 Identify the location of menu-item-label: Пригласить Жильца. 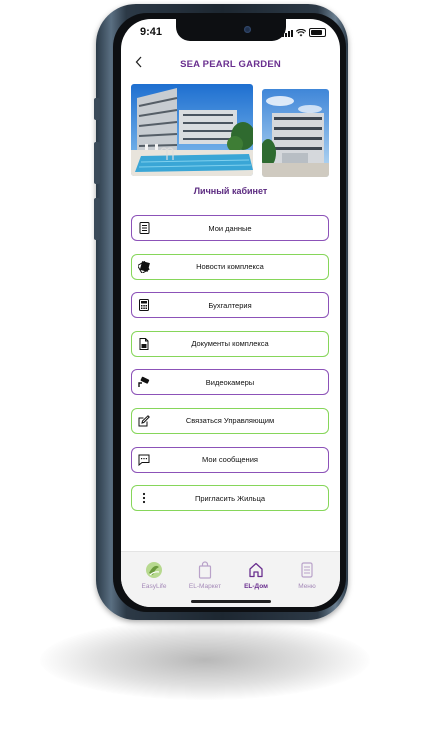
(230, 498).